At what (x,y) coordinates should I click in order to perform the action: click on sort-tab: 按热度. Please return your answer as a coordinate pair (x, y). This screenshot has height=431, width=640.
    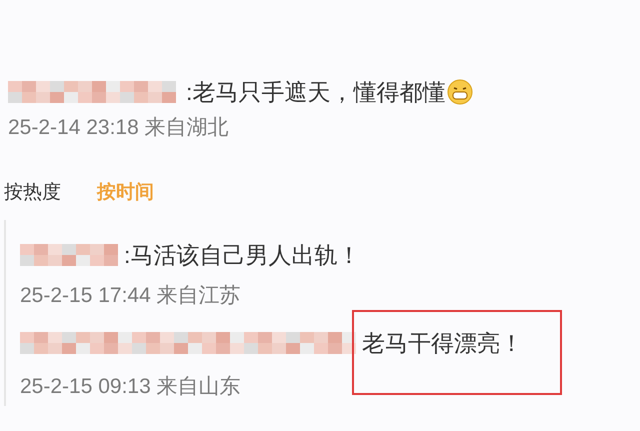
    Looking at the image, I should click on (32, 193).